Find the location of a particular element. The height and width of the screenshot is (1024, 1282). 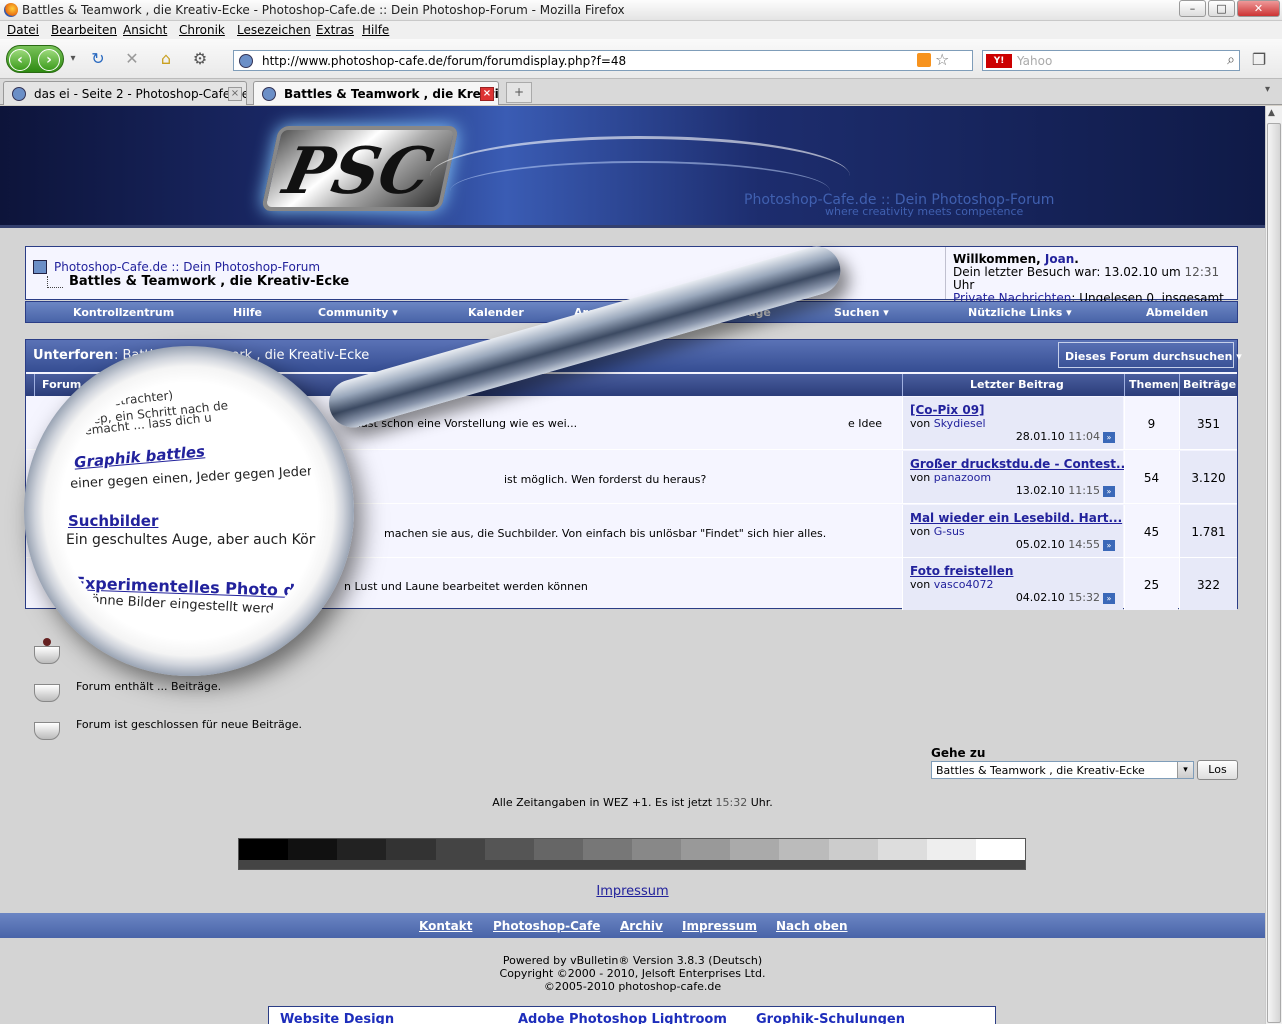

forum-link-suchbilder: Suchbilder is located at coordinates (113, 521).